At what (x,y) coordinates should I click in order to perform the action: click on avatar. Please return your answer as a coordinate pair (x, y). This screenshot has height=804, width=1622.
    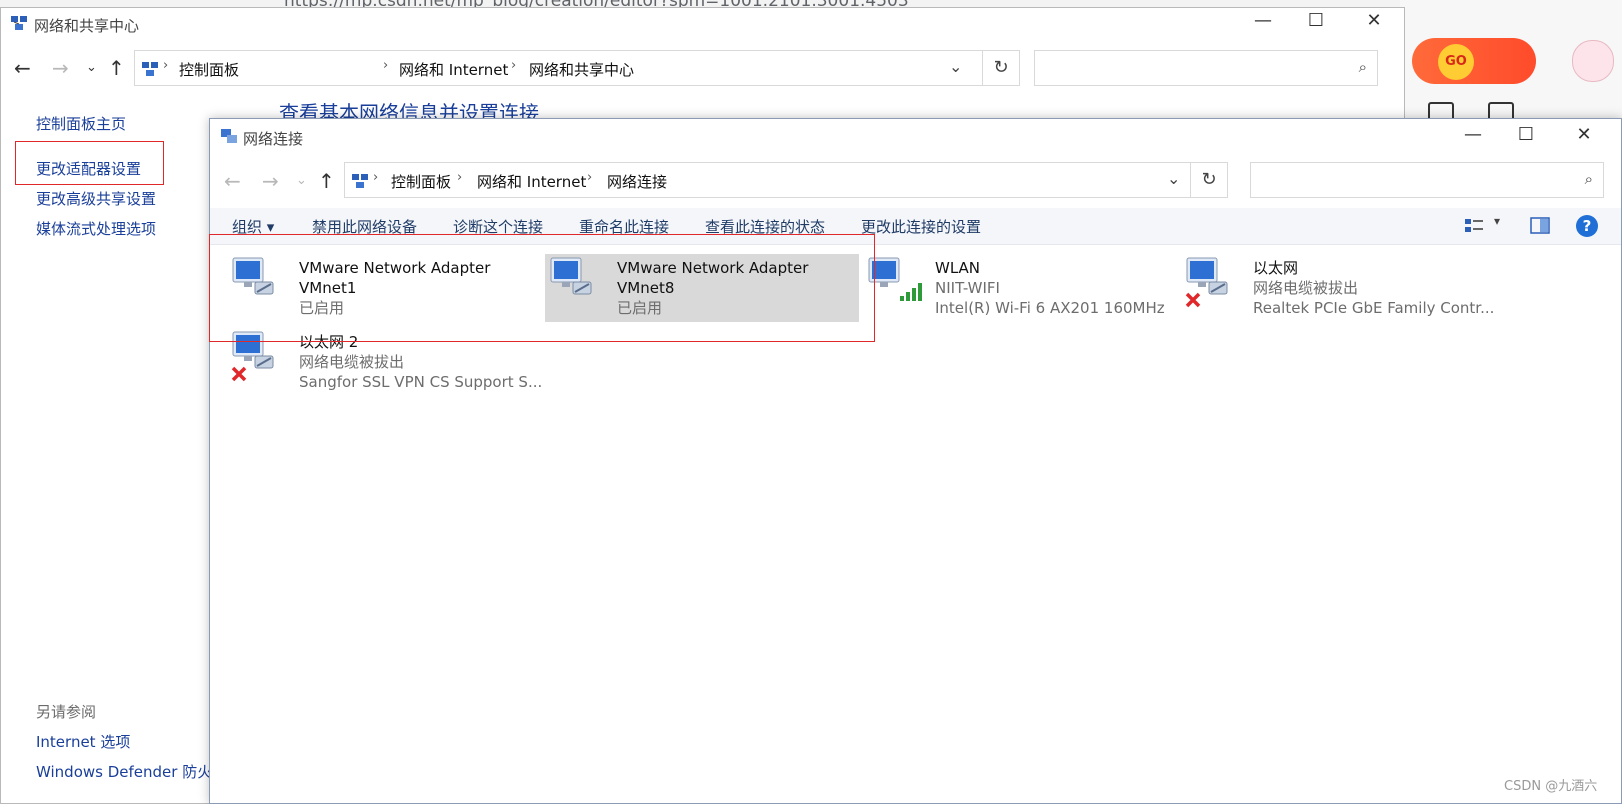
    Looking at the image, I should click on (1593, 61).